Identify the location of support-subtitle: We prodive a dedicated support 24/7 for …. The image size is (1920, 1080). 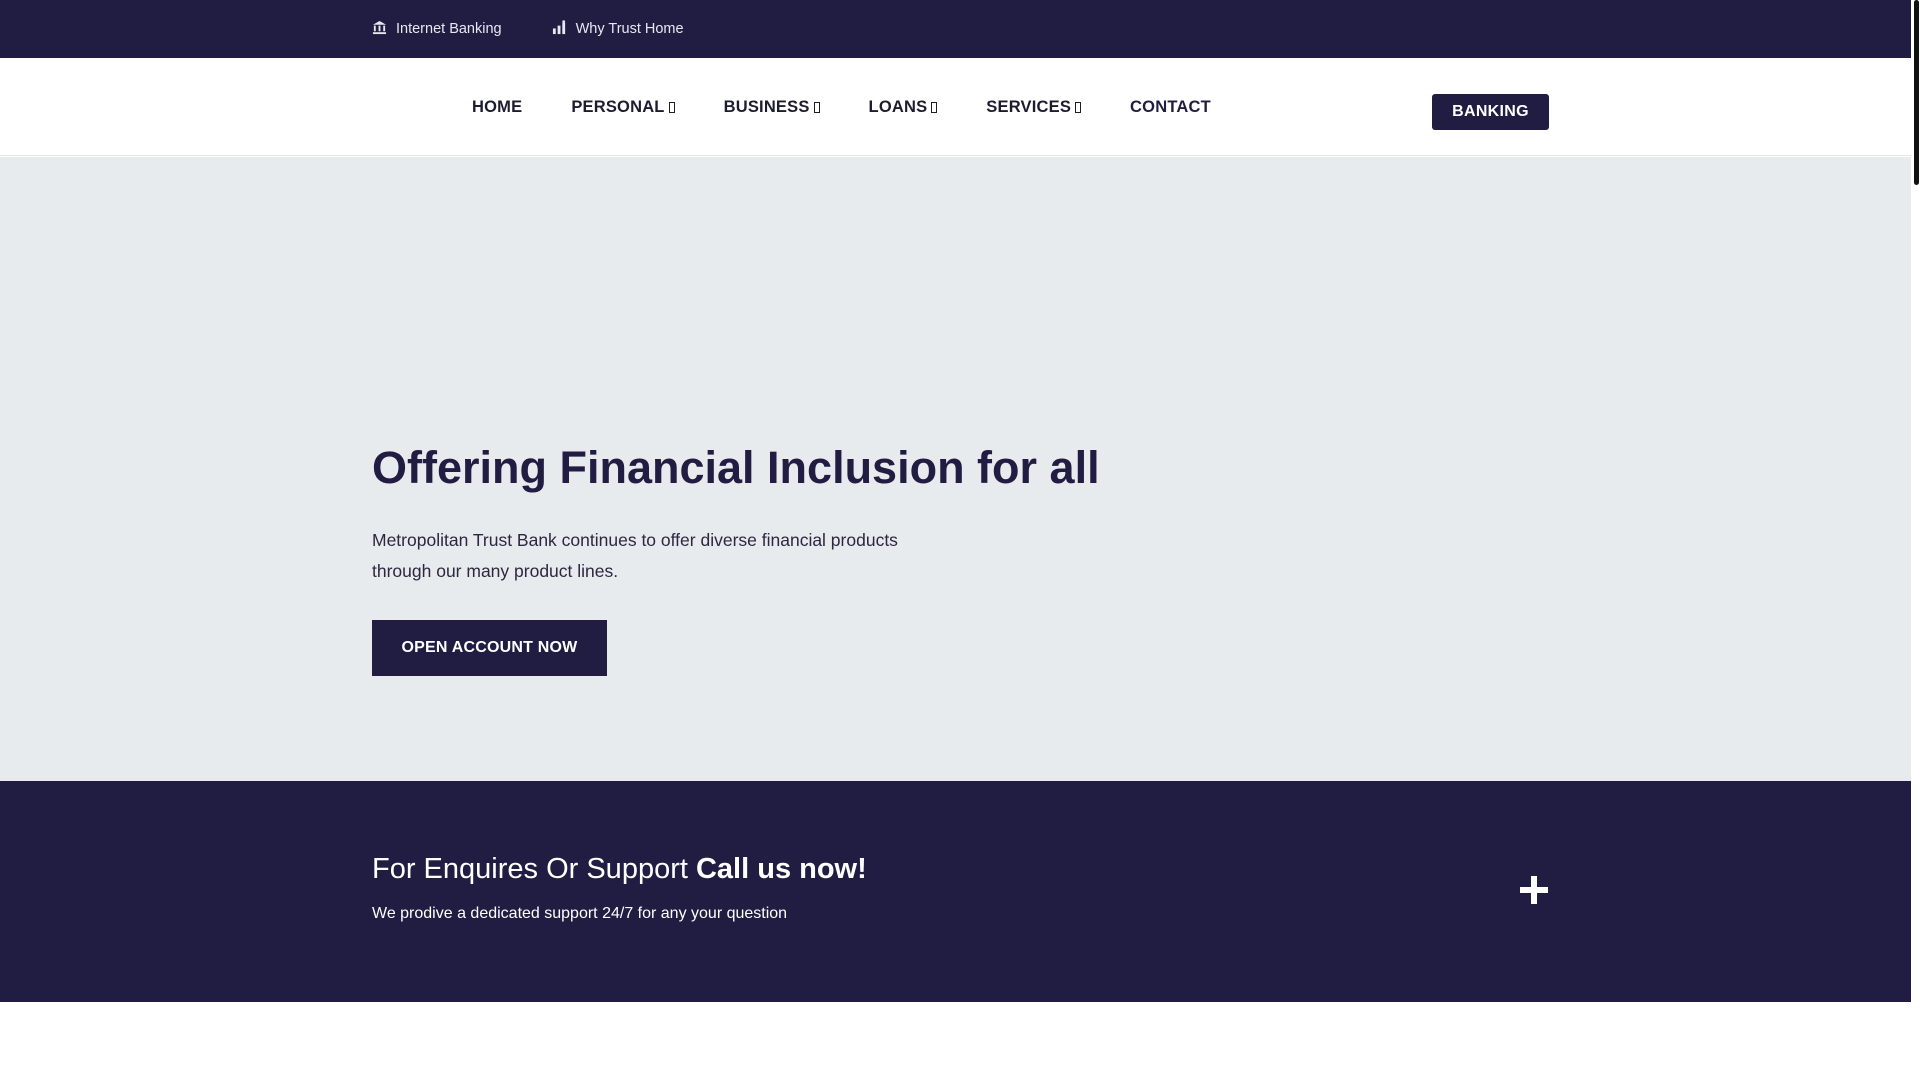
(580, 913).